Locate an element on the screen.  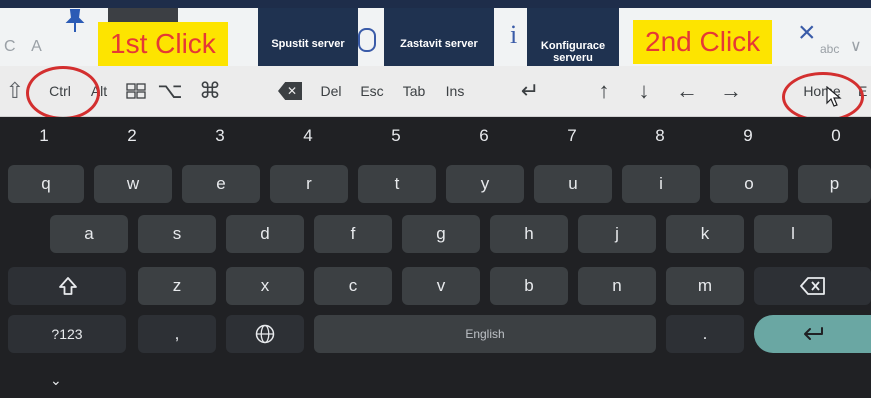
server-config-button: Konfigurace serveru is located at coordinates (573, 37).